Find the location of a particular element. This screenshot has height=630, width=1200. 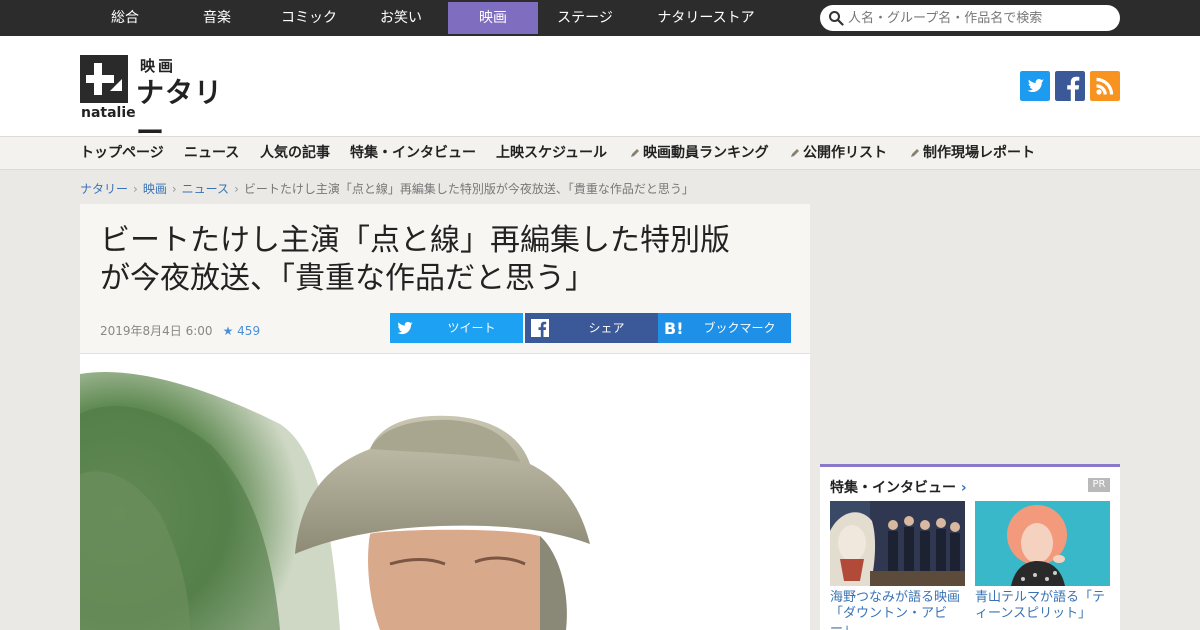

hatena-bookmark-icon: B! is located at coordinates (673, 328).